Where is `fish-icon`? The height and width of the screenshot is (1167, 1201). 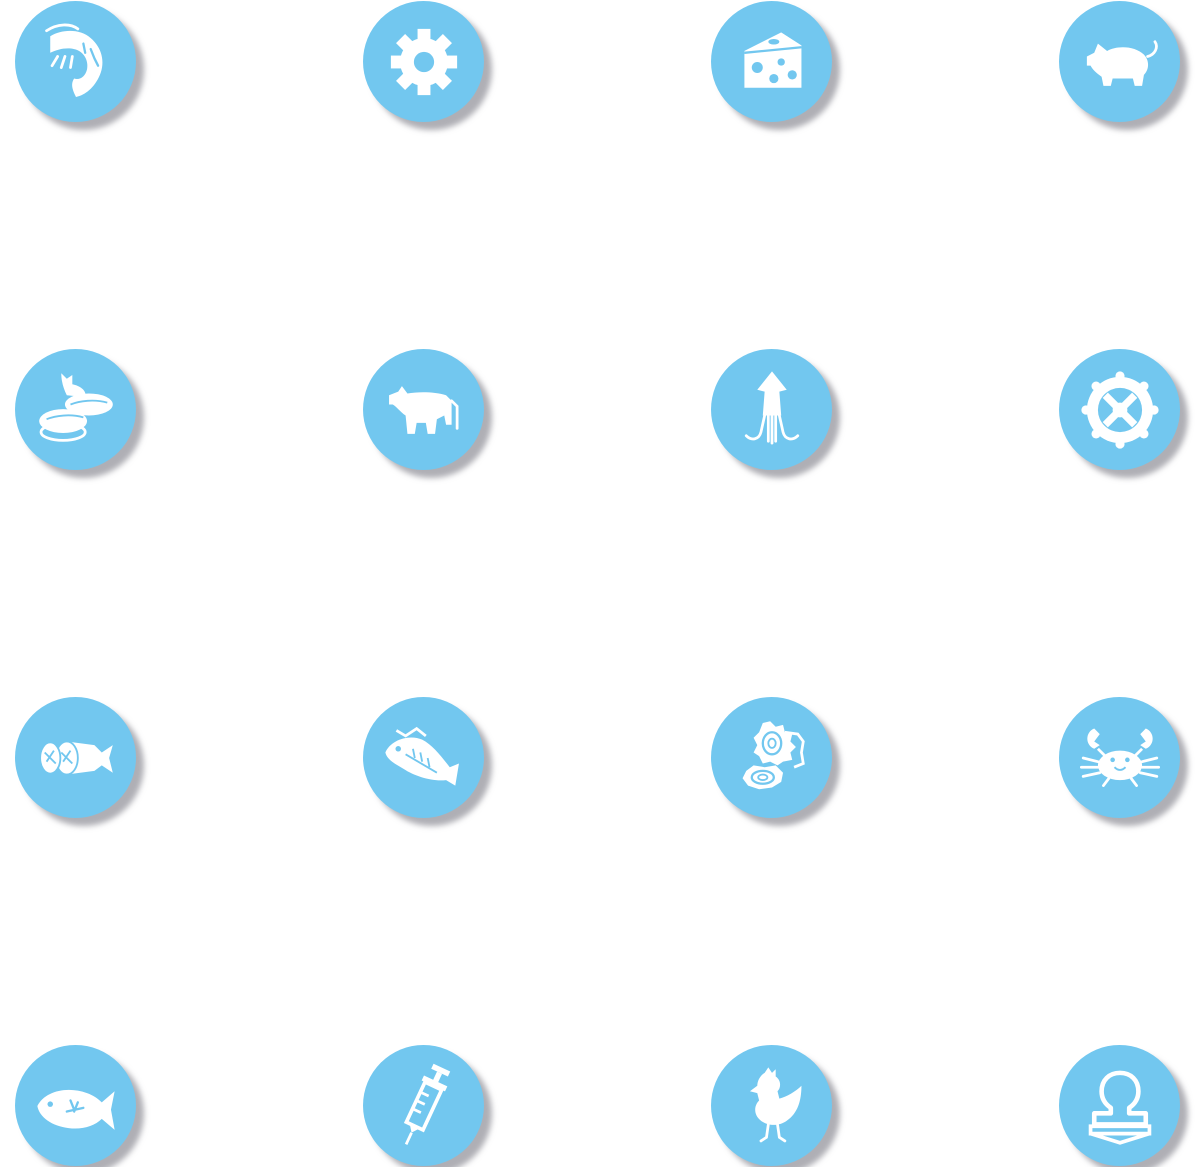 fish-icon is located at coordinates (75, 1109).